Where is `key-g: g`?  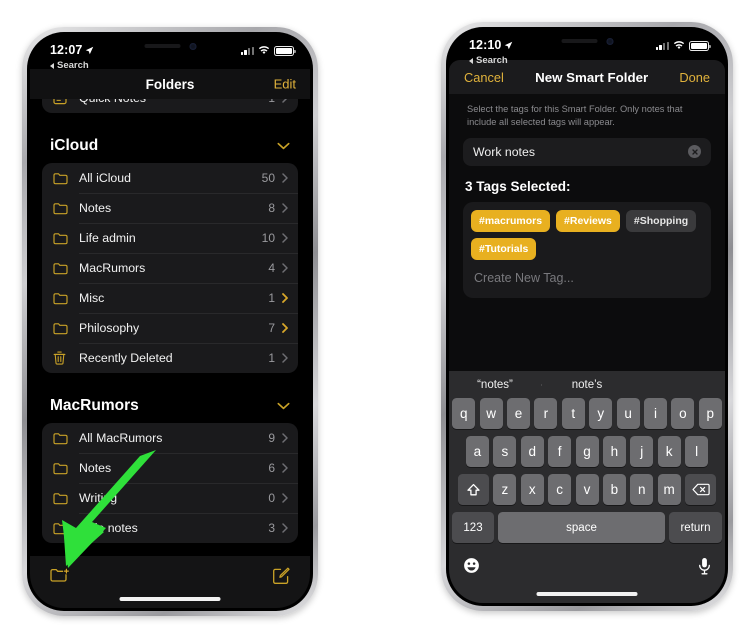 key-g: g is located at coordinates (587, 451).